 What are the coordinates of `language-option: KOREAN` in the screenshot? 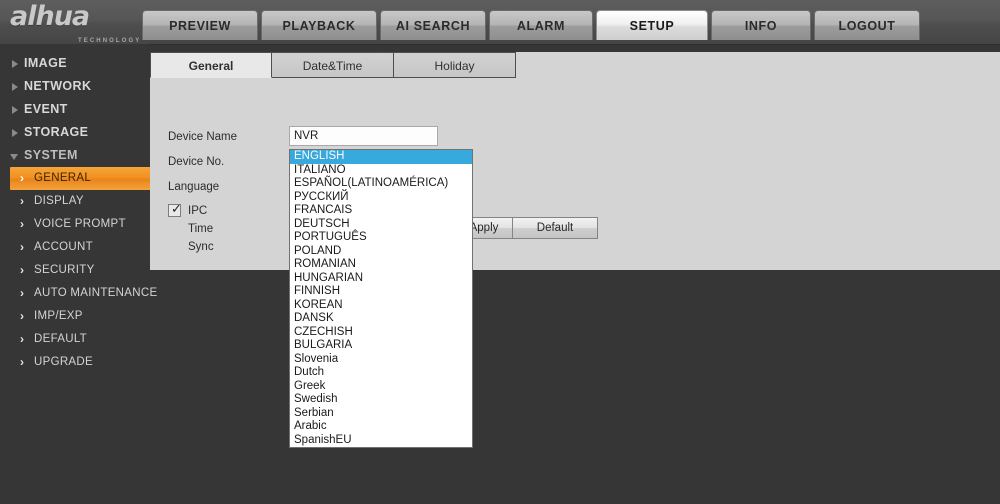 It's located at (381, 306).